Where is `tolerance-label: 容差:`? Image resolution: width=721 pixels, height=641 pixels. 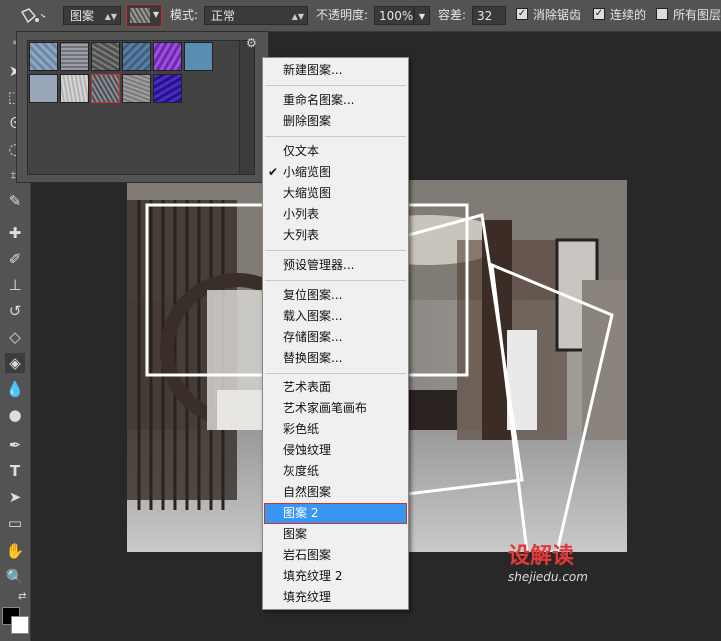
tolerance-label: 容差: is located at coordinates (452, 15).